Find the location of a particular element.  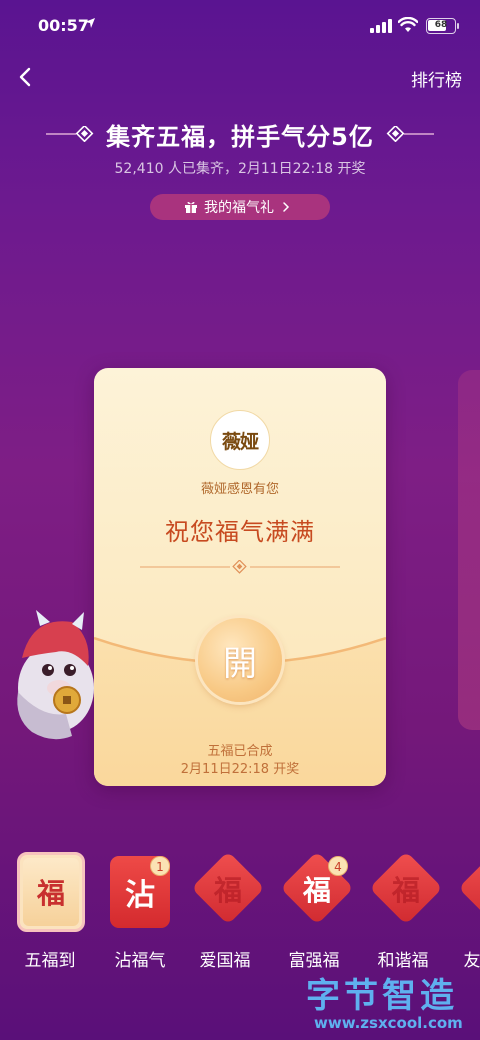

wifi-icon is located at coordinates (408, 24).